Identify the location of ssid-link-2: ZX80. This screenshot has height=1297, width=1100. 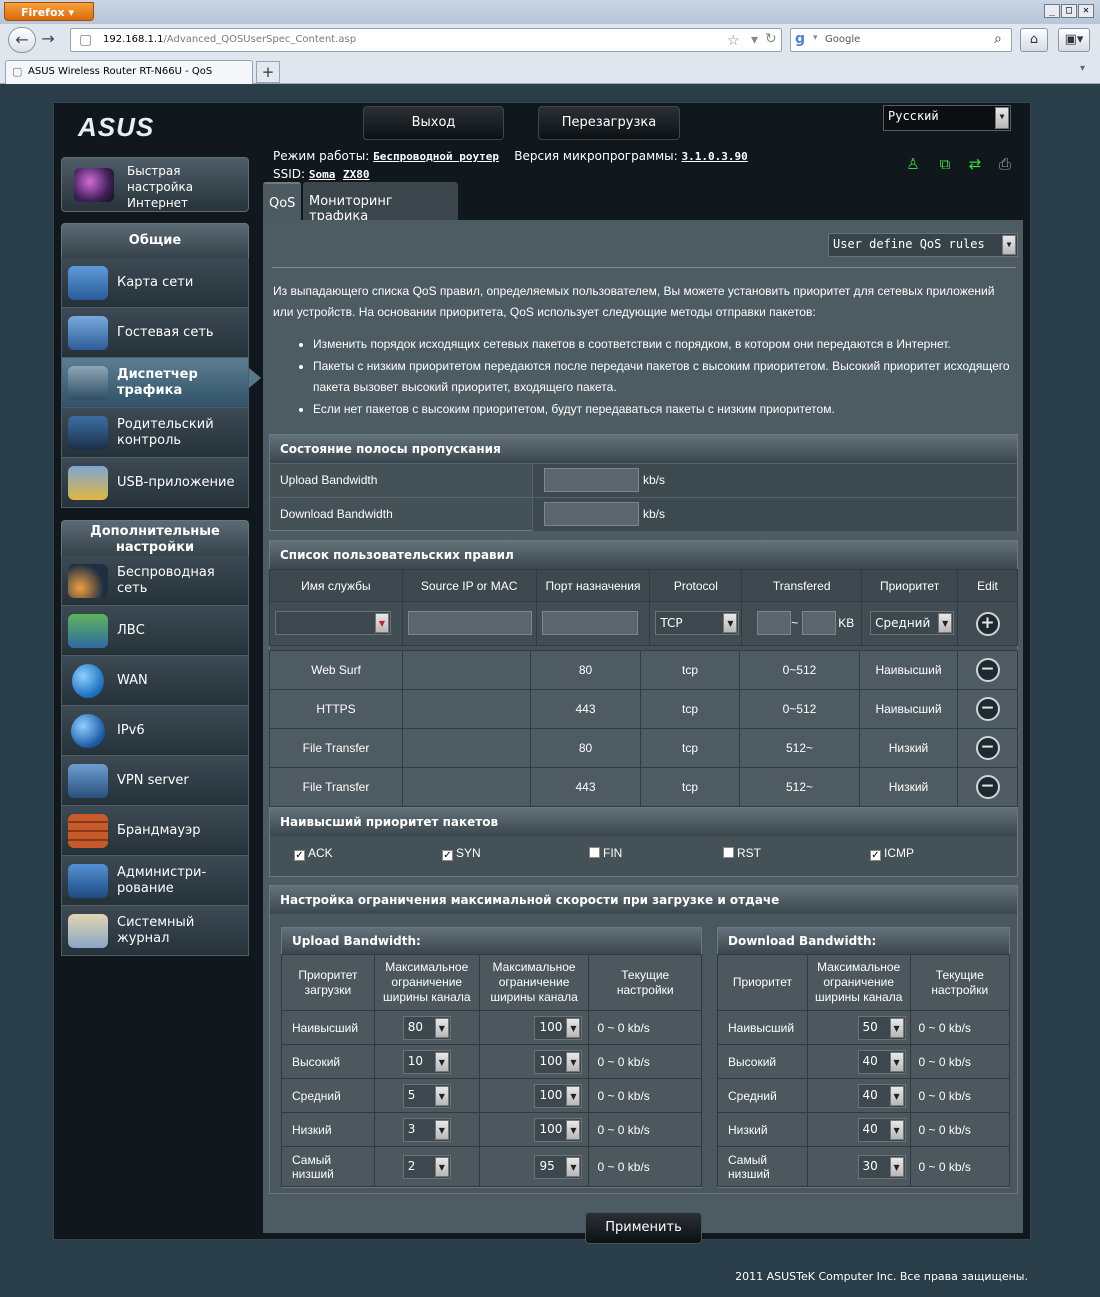
(356, 174).